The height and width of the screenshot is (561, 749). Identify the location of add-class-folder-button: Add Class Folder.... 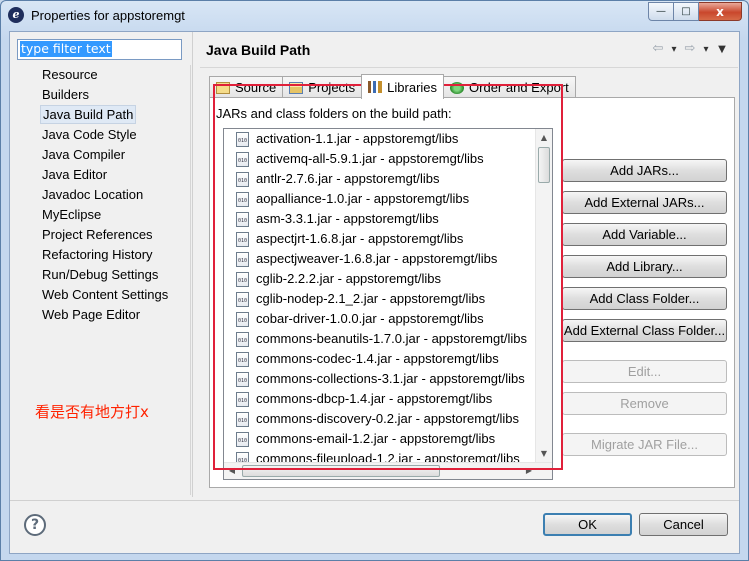
(644, 298).